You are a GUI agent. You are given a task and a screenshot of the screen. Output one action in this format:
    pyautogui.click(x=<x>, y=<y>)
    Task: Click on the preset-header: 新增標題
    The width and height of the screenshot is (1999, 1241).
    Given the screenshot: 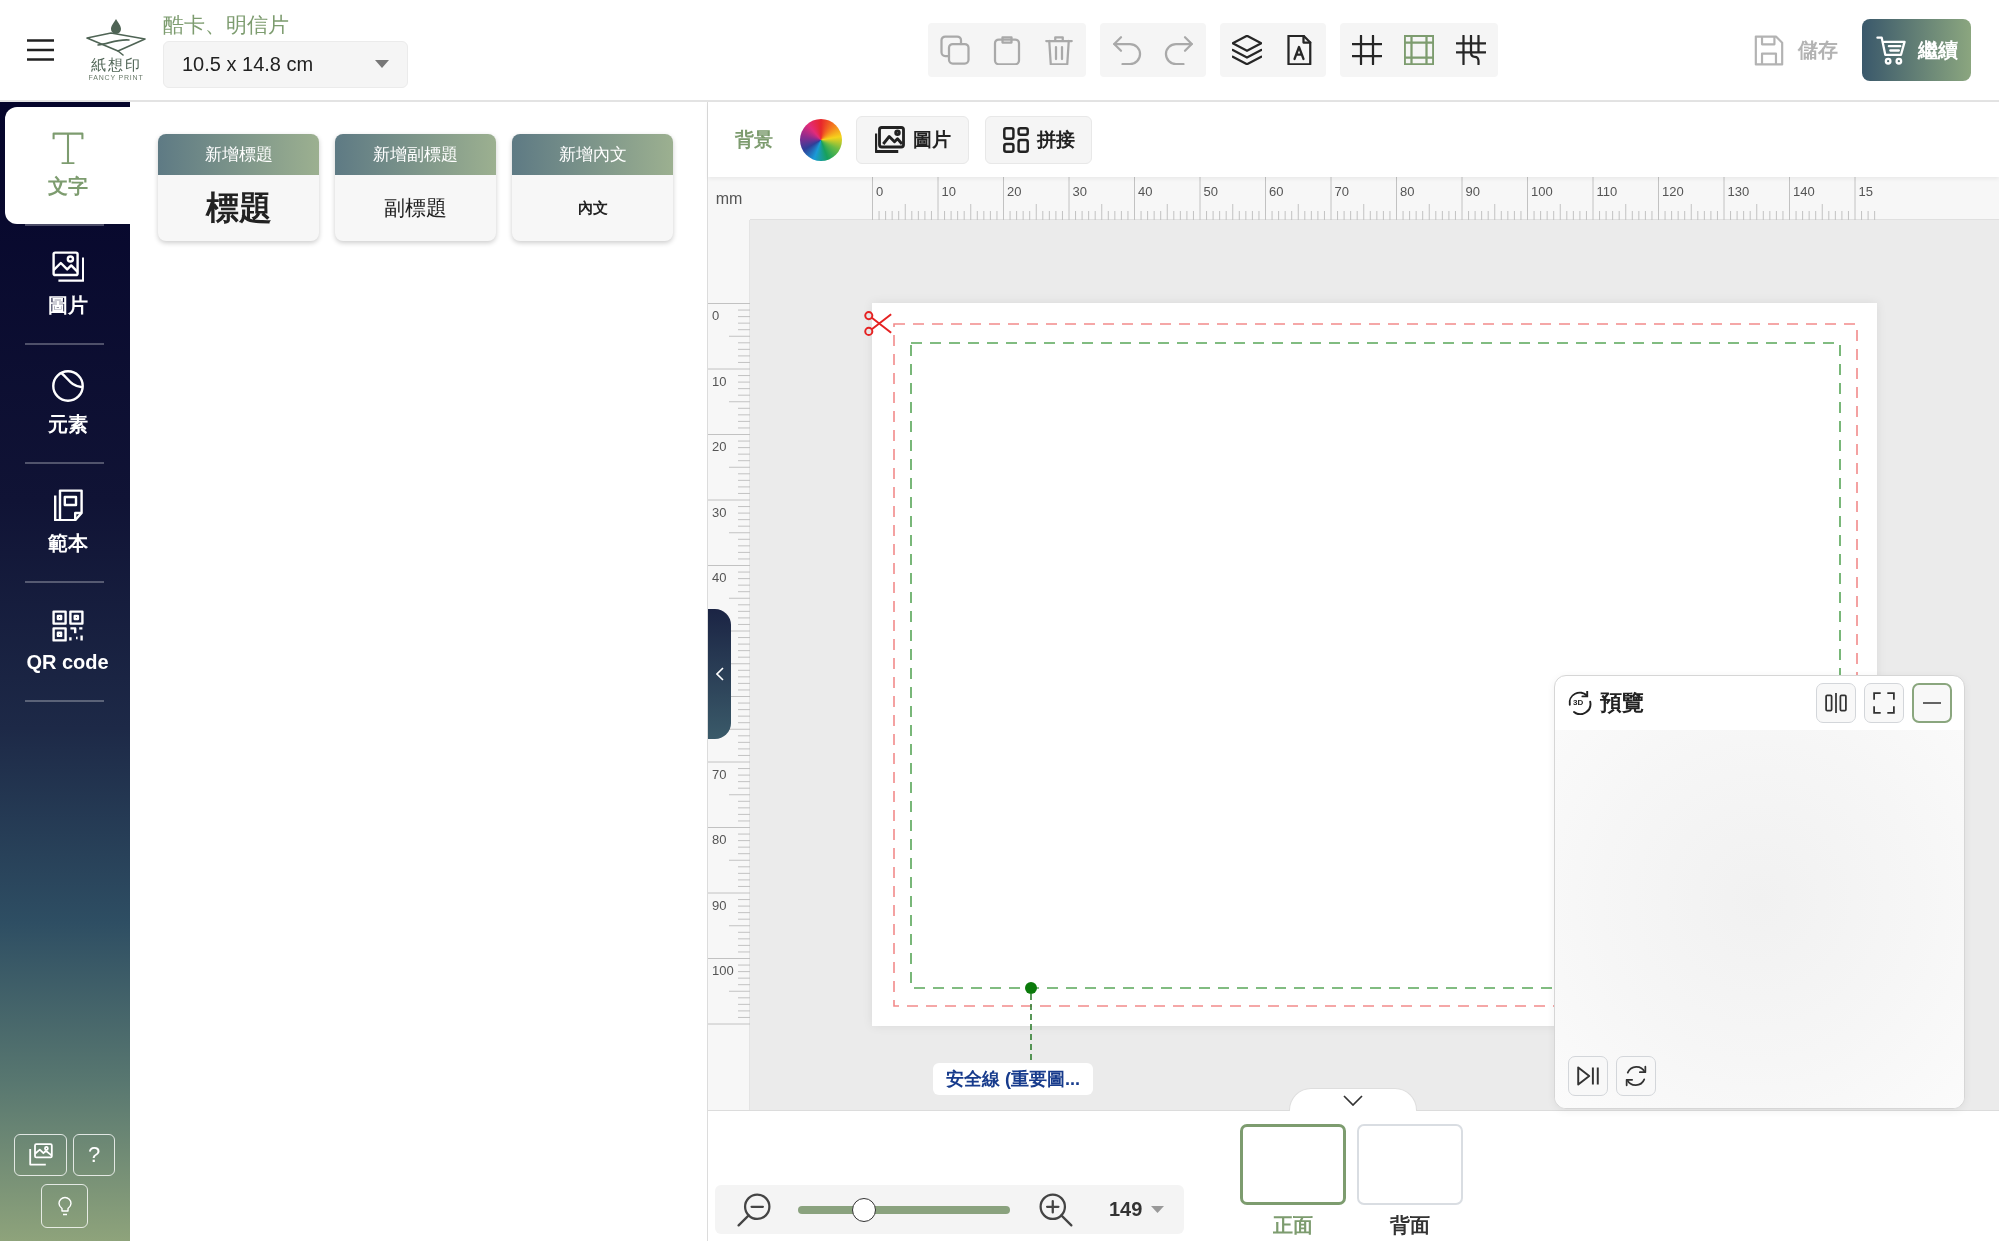 What is the action you would take?
    pyautogui.click(x=238, y=154)
    